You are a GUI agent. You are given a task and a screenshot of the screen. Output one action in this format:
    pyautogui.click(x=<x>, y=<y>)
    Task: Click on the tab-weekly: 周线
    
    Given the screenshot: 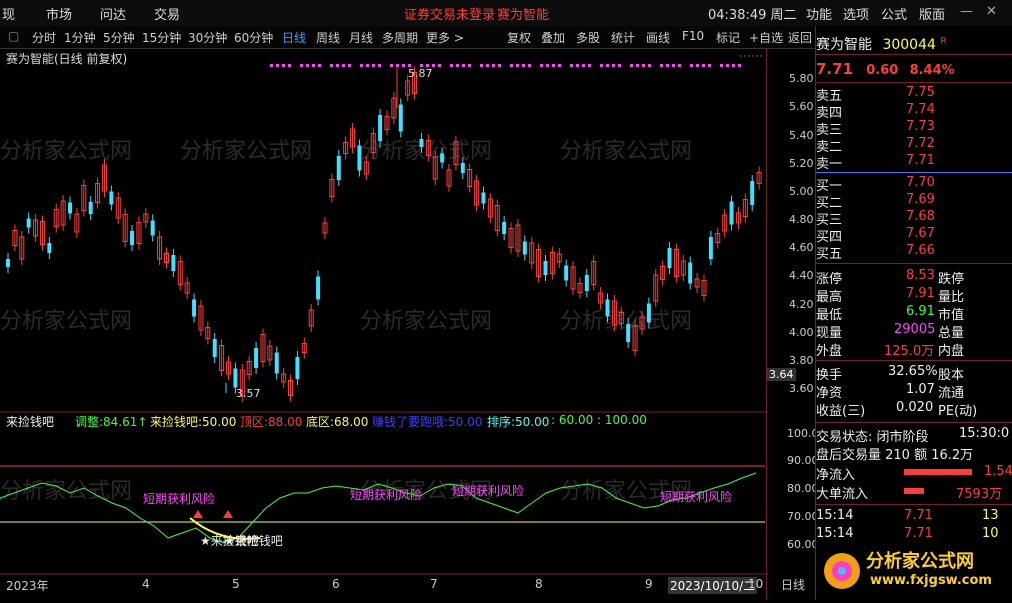 What is the action you would take?
    pyautogui.click(x=328, y=37)
    